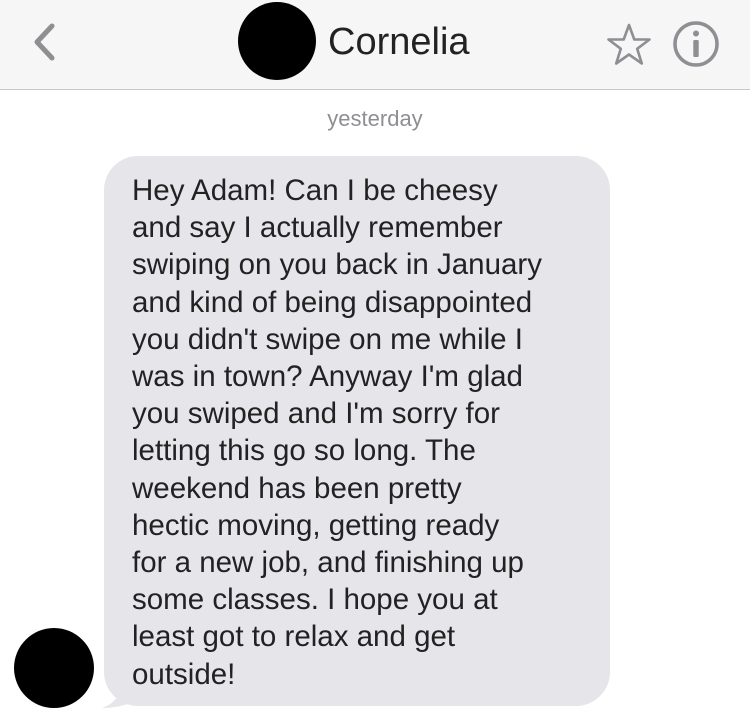  Describe the element at coordinates (375, 118) in the screenshot. I see `message-timestamp: yesterday` at that location.